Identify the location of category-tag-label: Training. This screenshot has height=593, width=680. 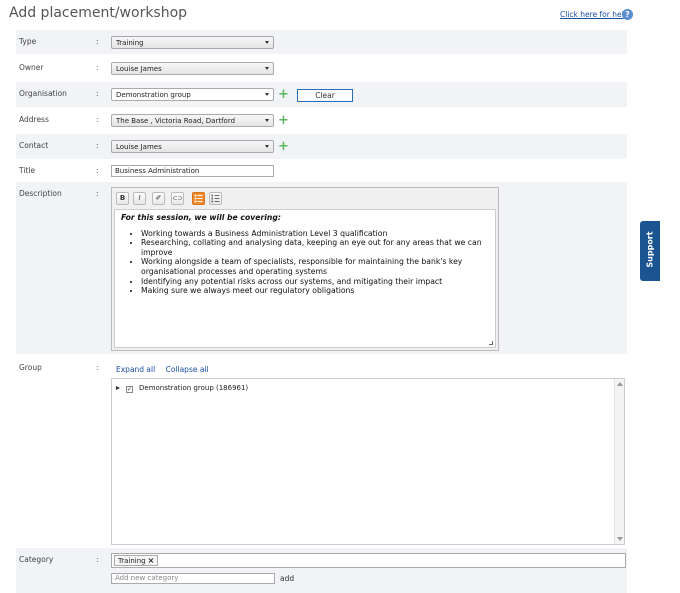
(132, 561).